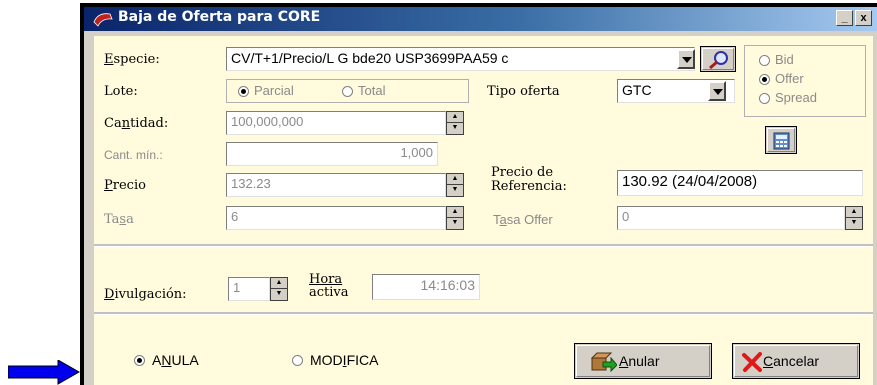 This screenshot has width=877, height=385. What do you see at coordinates (344, 360) in the screenshot?
I see `modifica-label: MODIFICA` at bounding box center [344, 360].